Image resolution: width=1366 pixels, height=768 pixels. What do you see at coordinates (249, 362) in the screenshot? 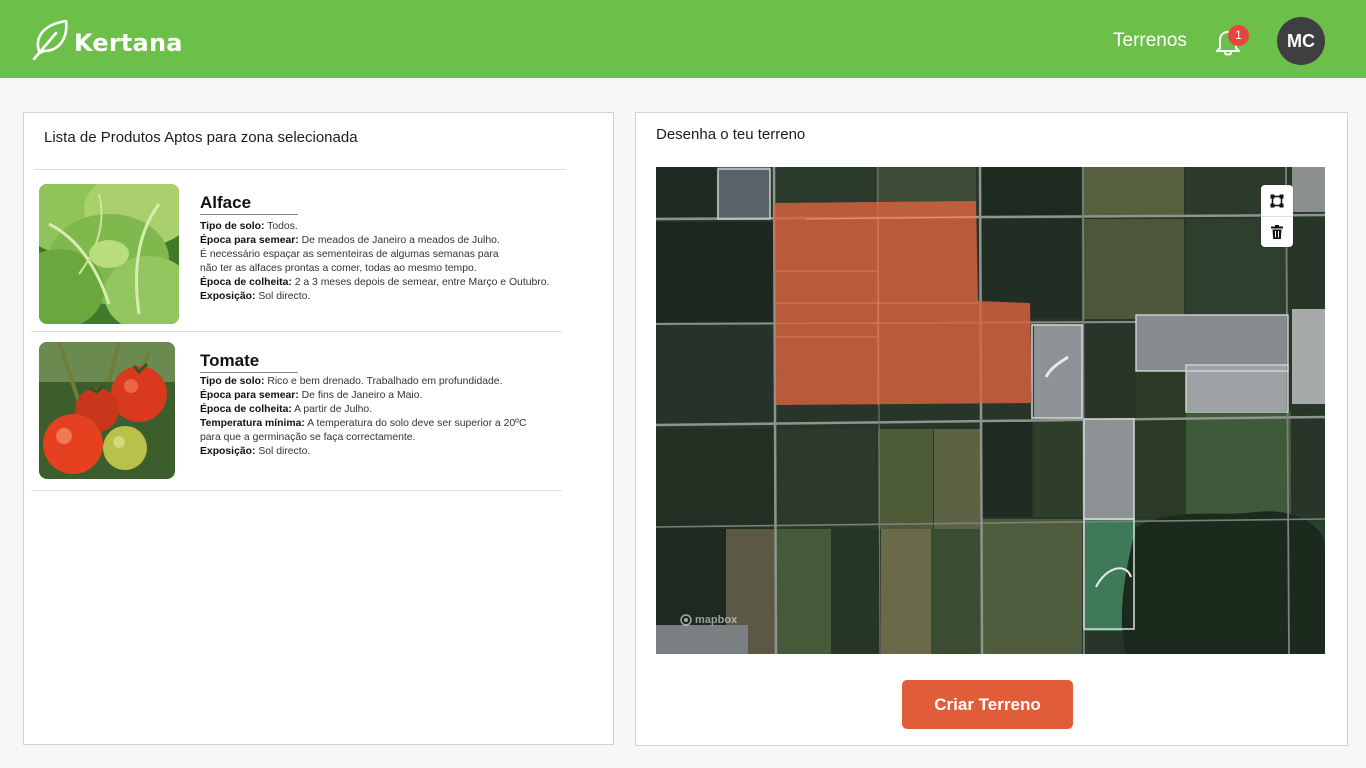
I see `product-name: Tomate` at bounding box center [249, 362].